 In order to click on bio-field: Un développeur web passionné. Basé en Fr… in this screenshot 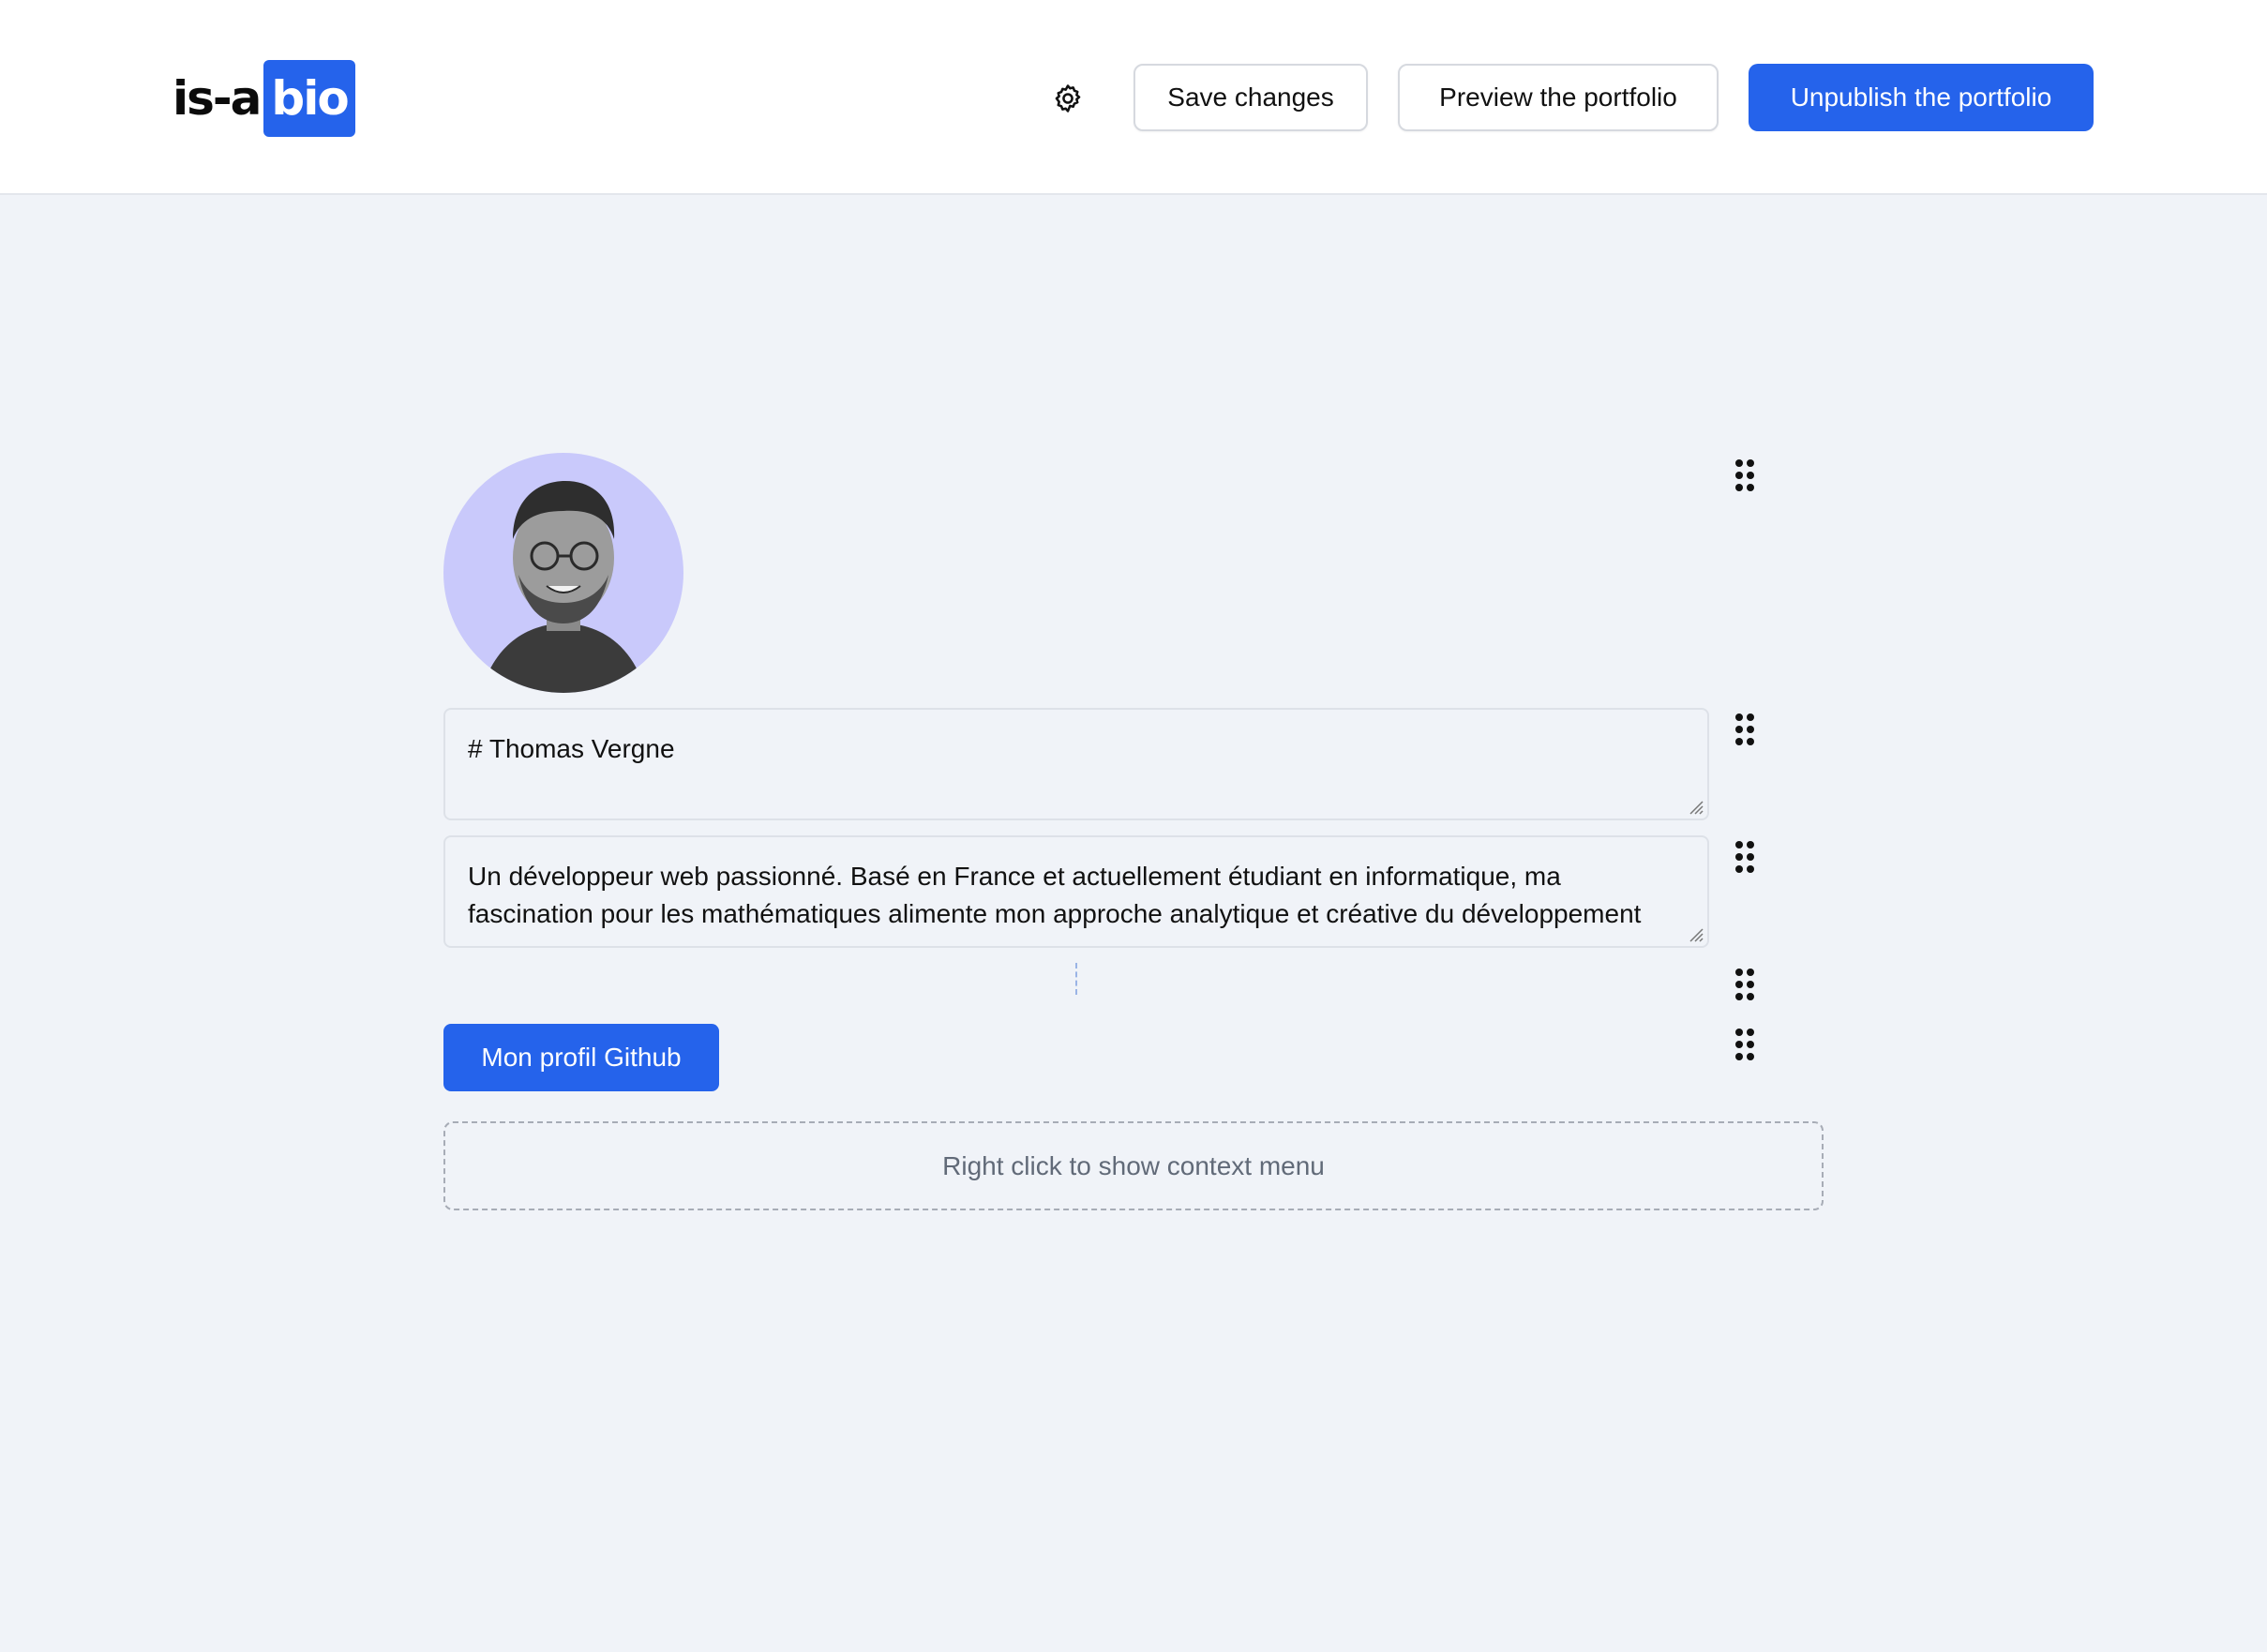, I will do `click(1076, 891)`.